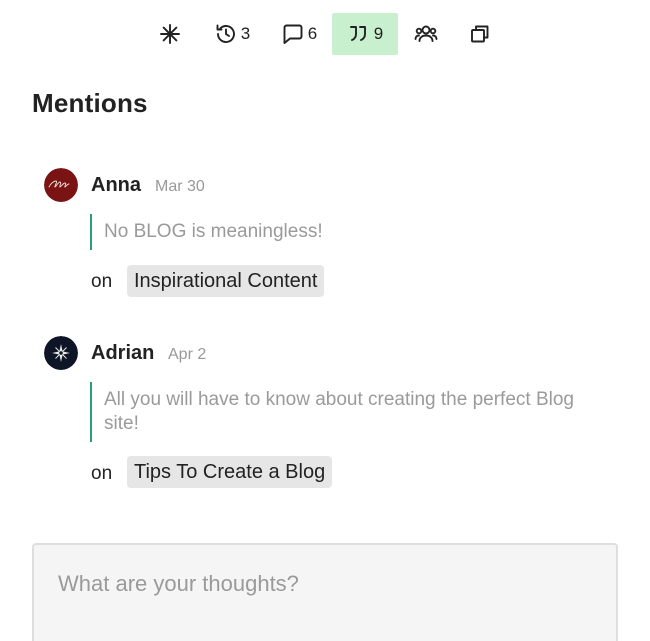 The image size is (650, 641). What do you see at coordinates (180, 186) in the screenshot?
I see `mention-date: Mar 30` at bounding box center [180, 186].